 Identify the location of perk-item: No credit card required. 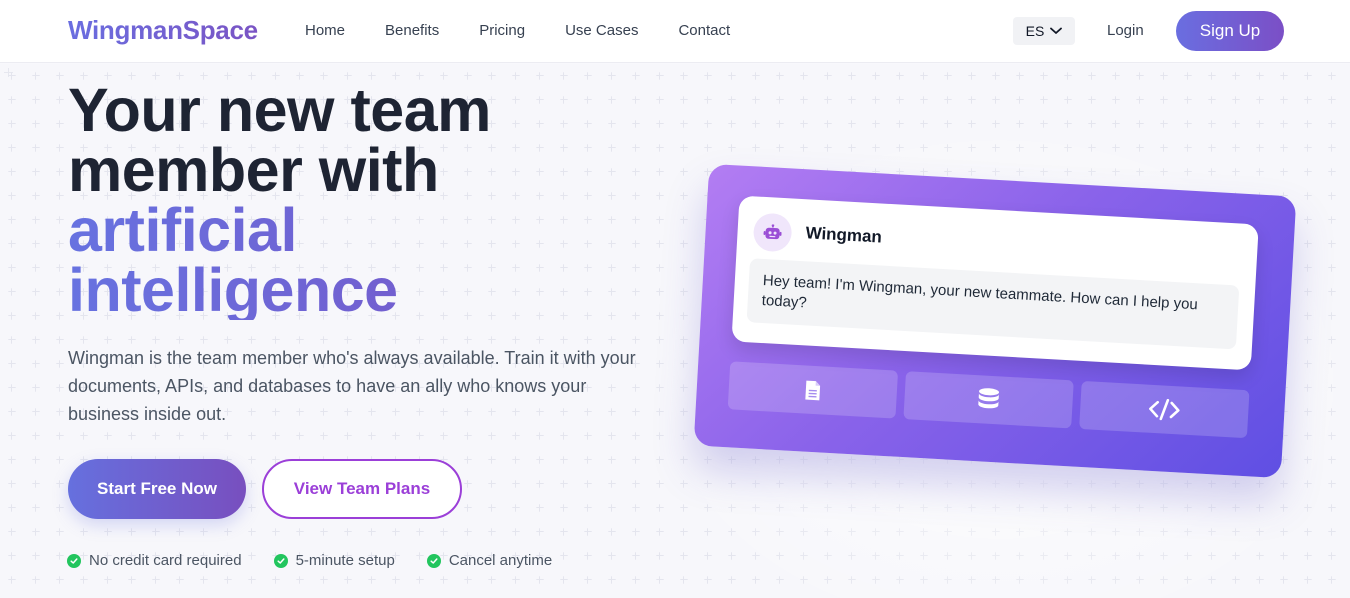
(154, 560).